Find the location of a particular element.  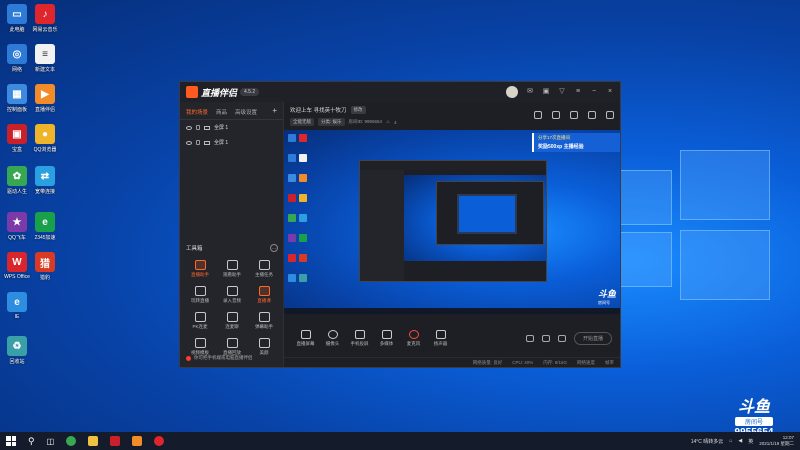

tab-scenes: 我的场景 is located at coordinates (197, 112).